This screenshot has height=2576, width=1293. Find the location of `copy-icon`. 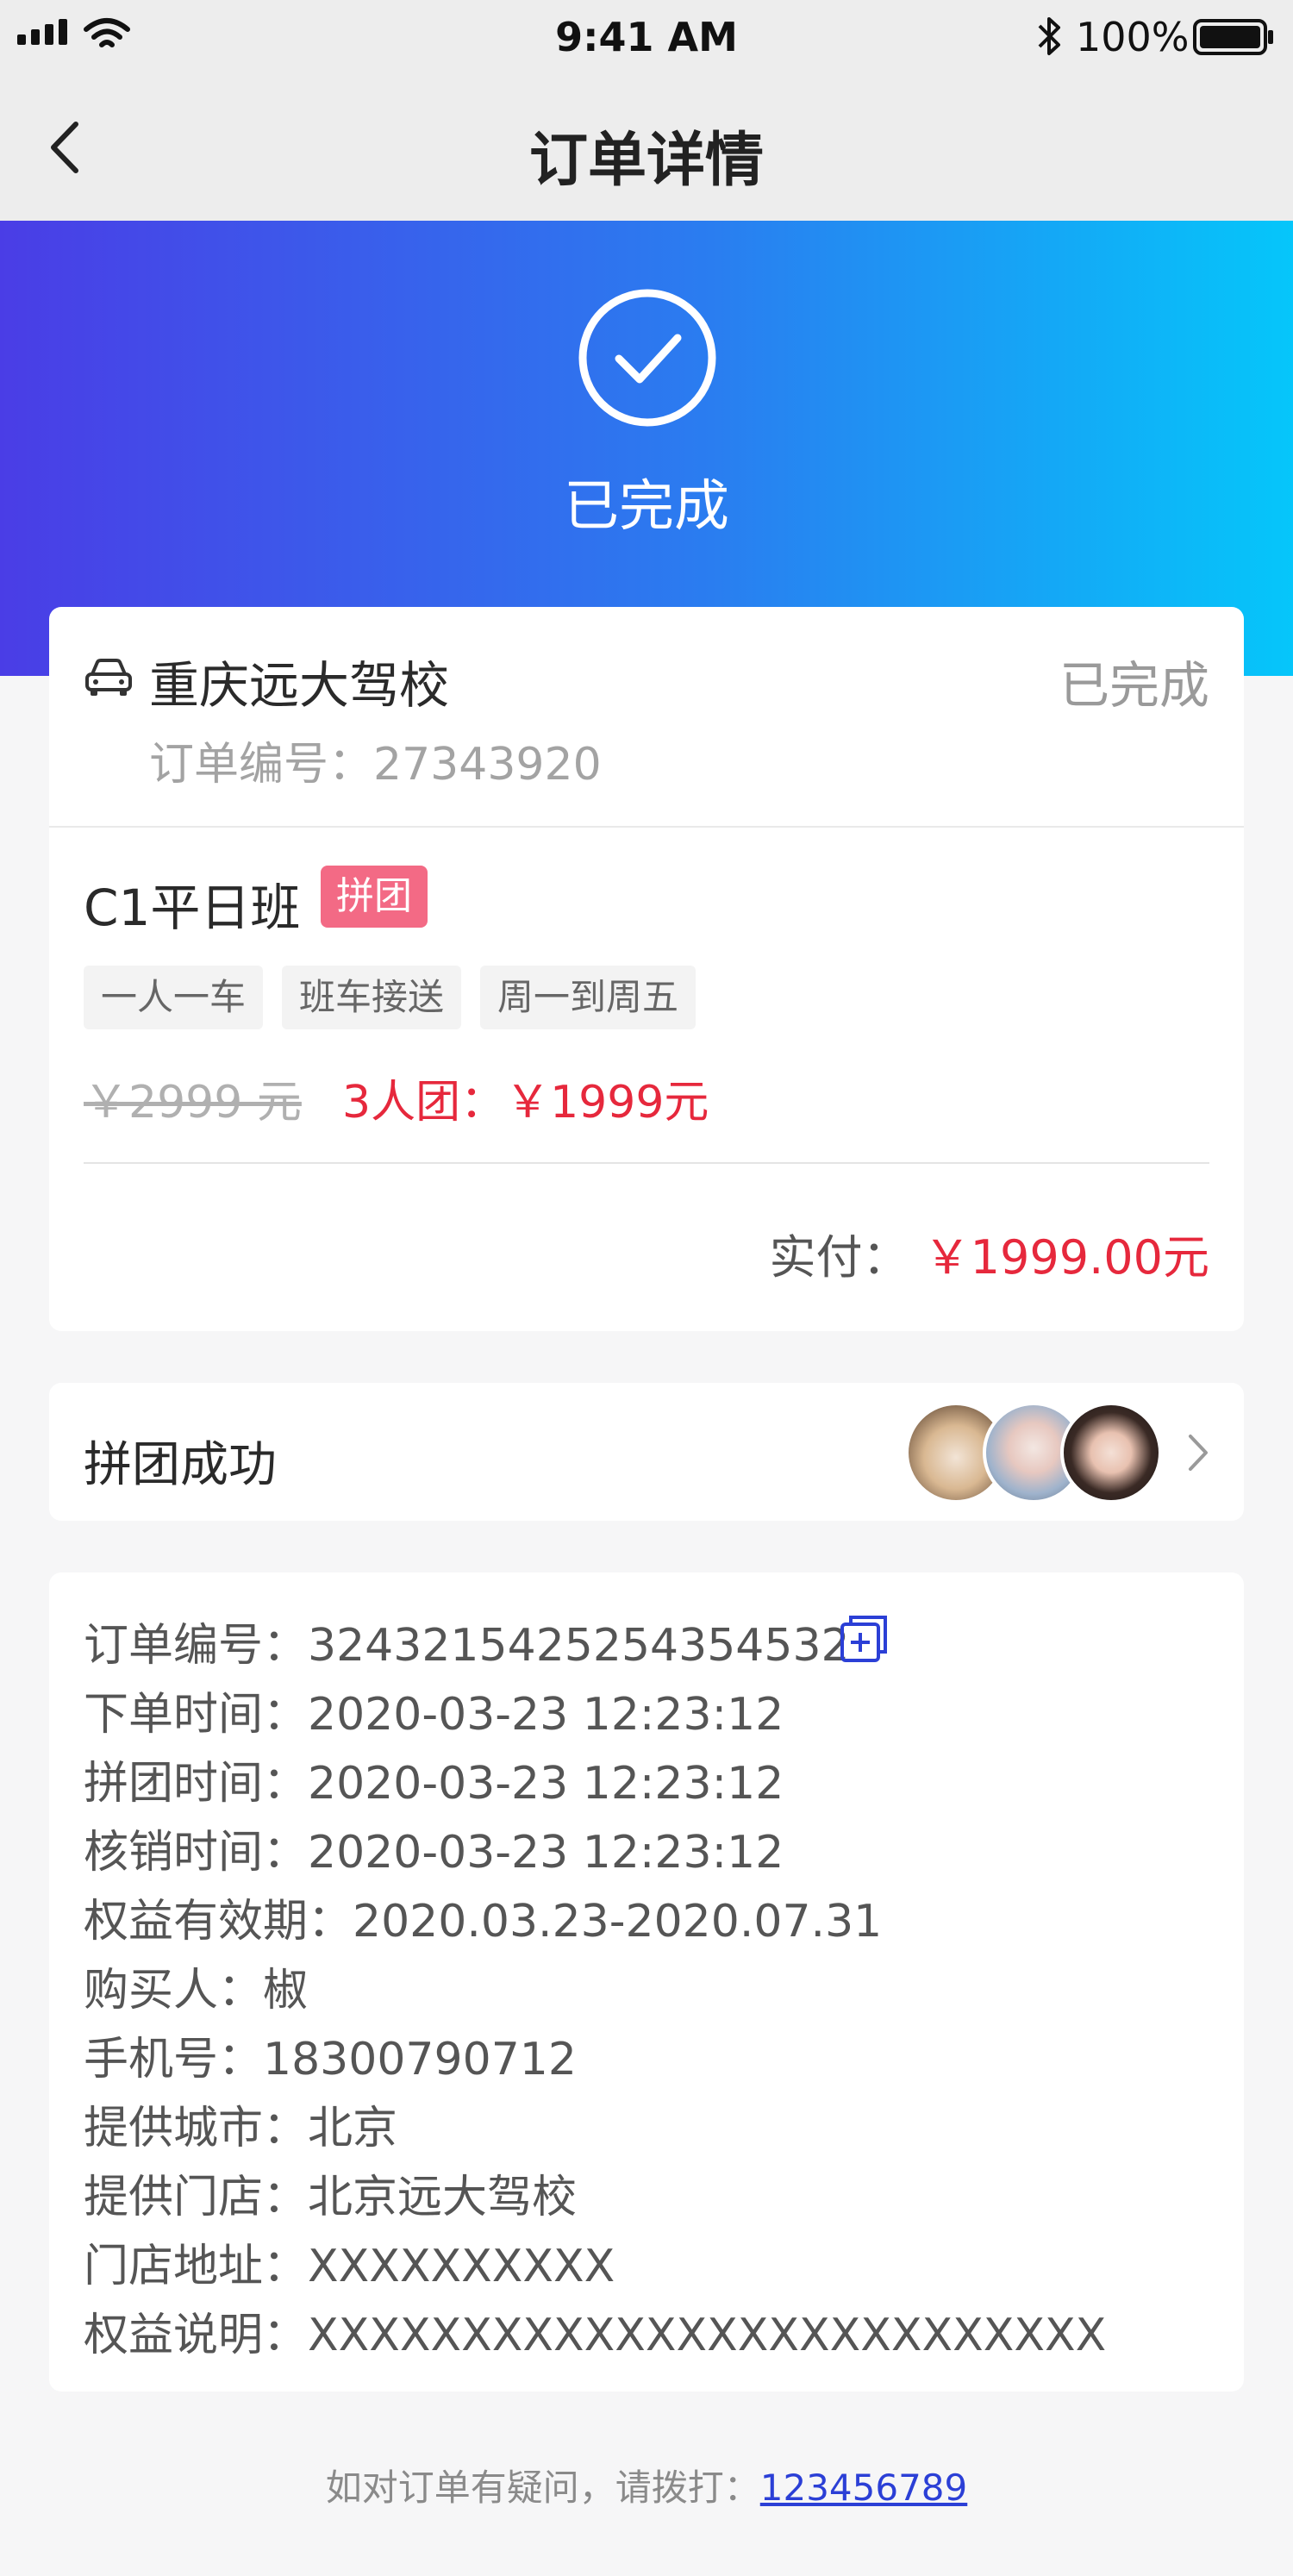

copy-icon is located at coordinates (864, 1639).